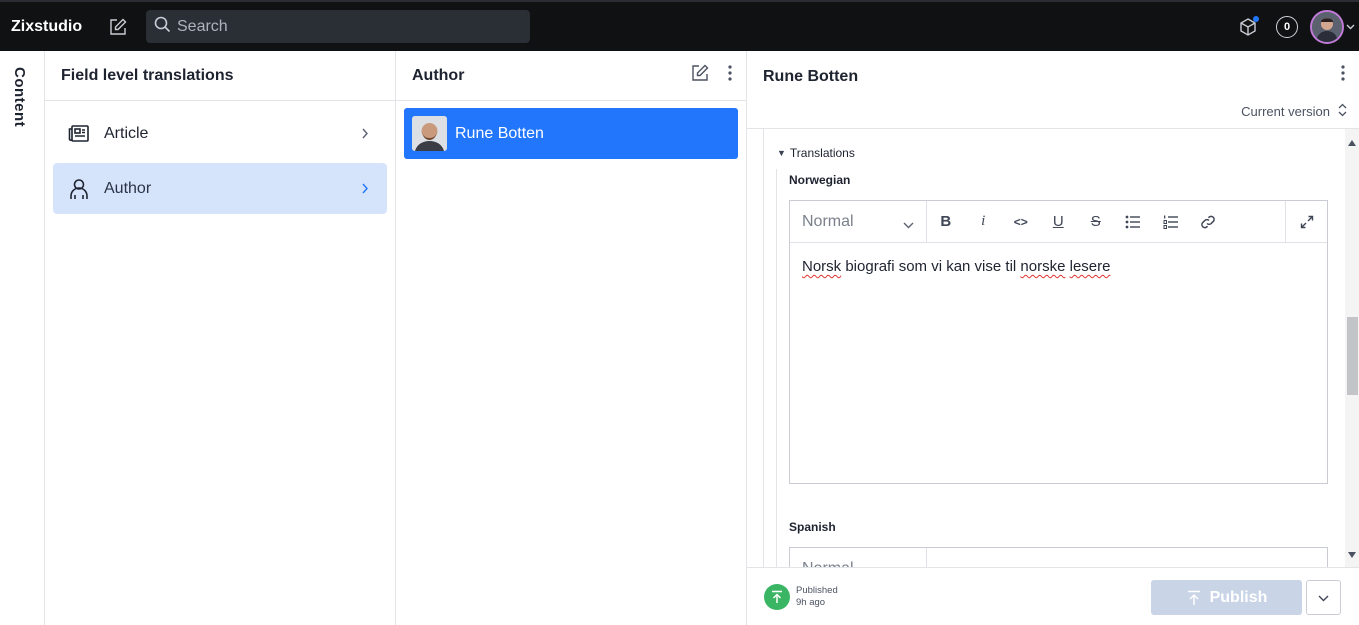 This screenshot has width=1359, height=625. What do you see at coordinates (777, 597) in the screenshot?
I see `published-icon` at bounding box center [777, 597].